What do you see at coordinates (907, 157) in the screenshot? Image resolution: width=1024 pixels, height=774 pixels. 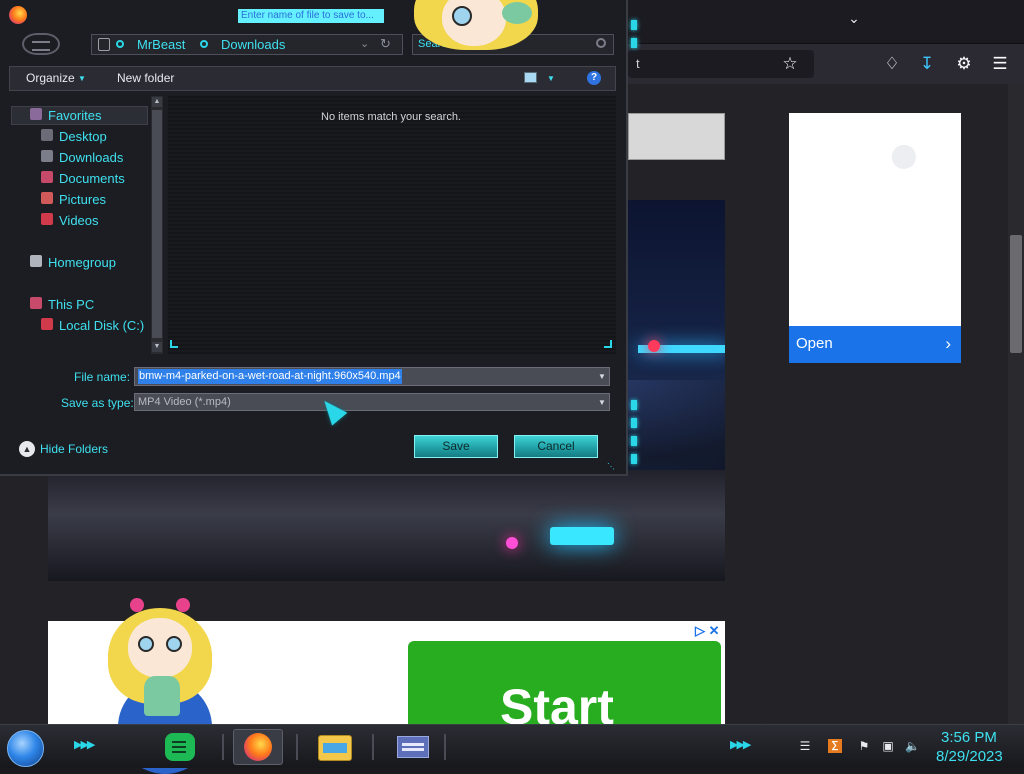 I see `ad-watermark: ●` at bounding box center [907, 157].